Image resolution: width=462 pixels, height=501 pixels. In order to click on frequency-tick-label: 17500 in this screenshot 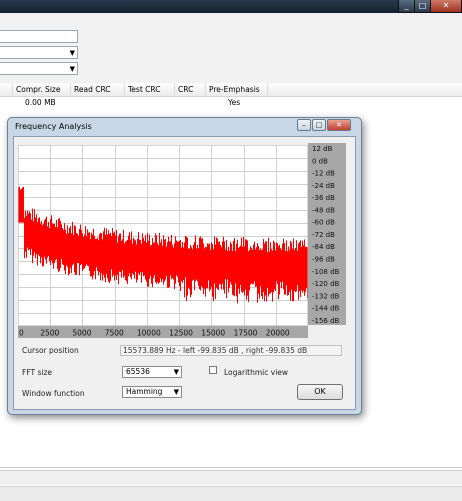, I will do `click(246, 333)`.